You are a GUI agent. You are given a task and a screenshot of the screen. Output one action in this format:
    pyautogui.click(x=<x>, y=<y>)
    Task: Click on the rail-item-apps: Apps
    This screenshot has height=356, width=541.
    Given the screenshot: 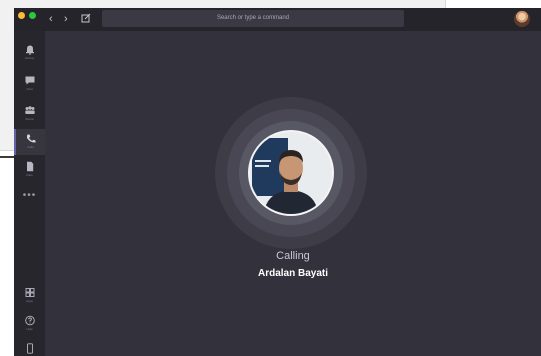 What is the action you would take?
    pyautogui.click(x=29, y=296)
    